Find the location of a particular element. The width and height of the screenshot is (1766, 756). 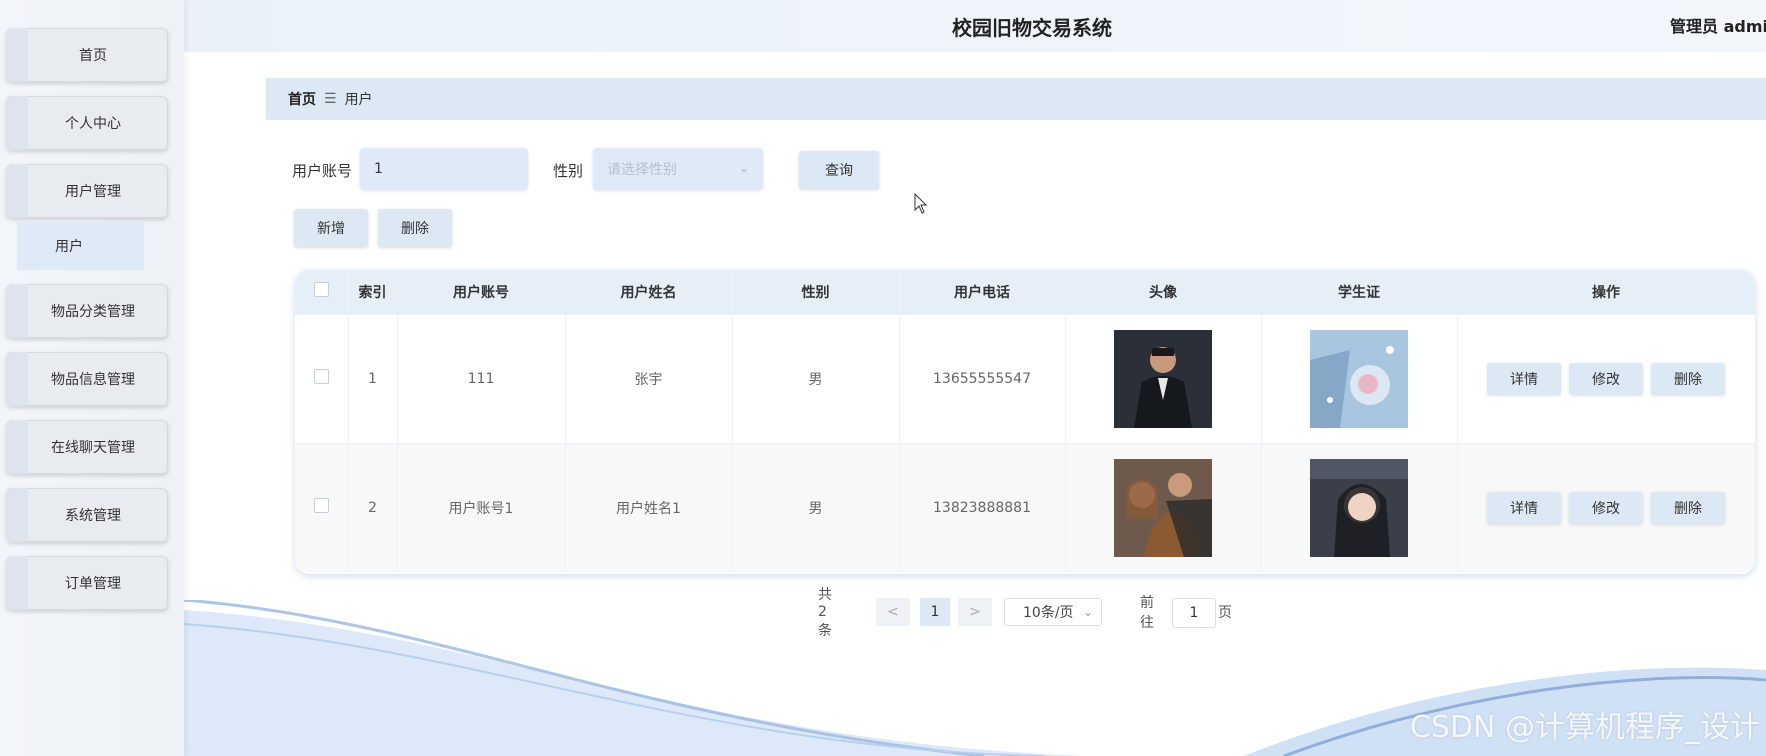

watermark: CSDN @计算机程序_设计 is located at coordinates (1584, 727).